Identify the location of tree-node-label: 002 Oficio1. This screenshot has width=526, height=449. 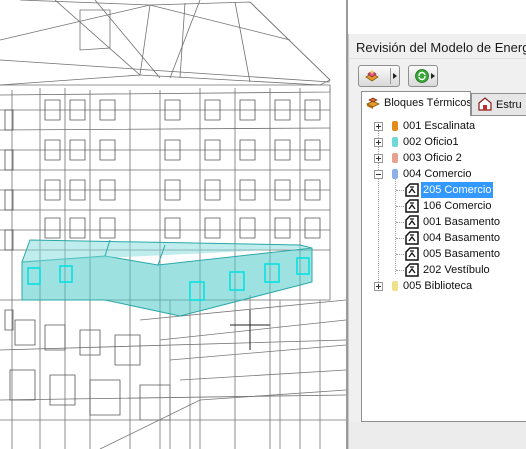
(431, 142).